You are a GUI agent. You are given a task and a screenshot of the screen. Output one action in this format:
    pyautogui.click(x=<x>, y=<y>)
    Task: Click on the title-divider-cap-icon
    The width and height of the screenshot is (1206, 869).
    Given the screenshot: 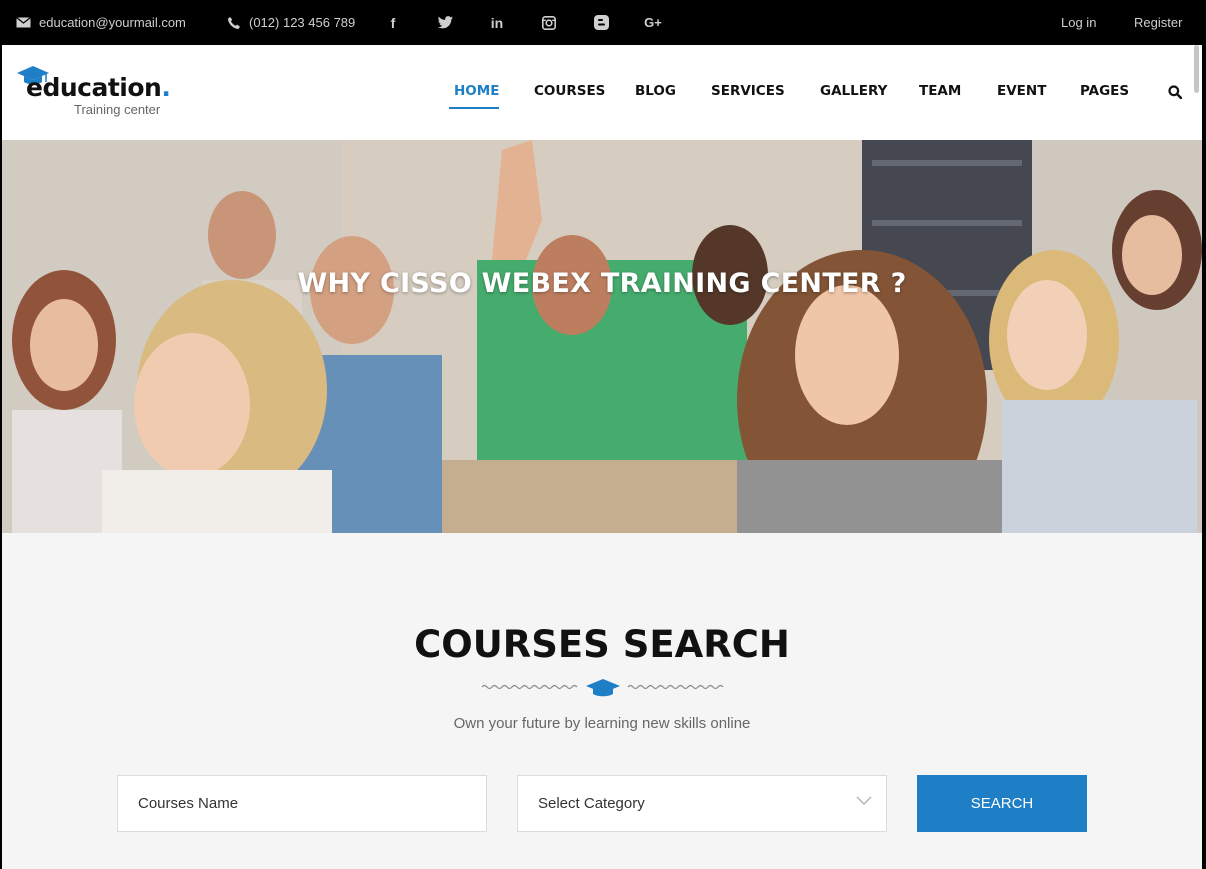 What is the action you would take?
    pyautogui.click(x=602, y=688)
    